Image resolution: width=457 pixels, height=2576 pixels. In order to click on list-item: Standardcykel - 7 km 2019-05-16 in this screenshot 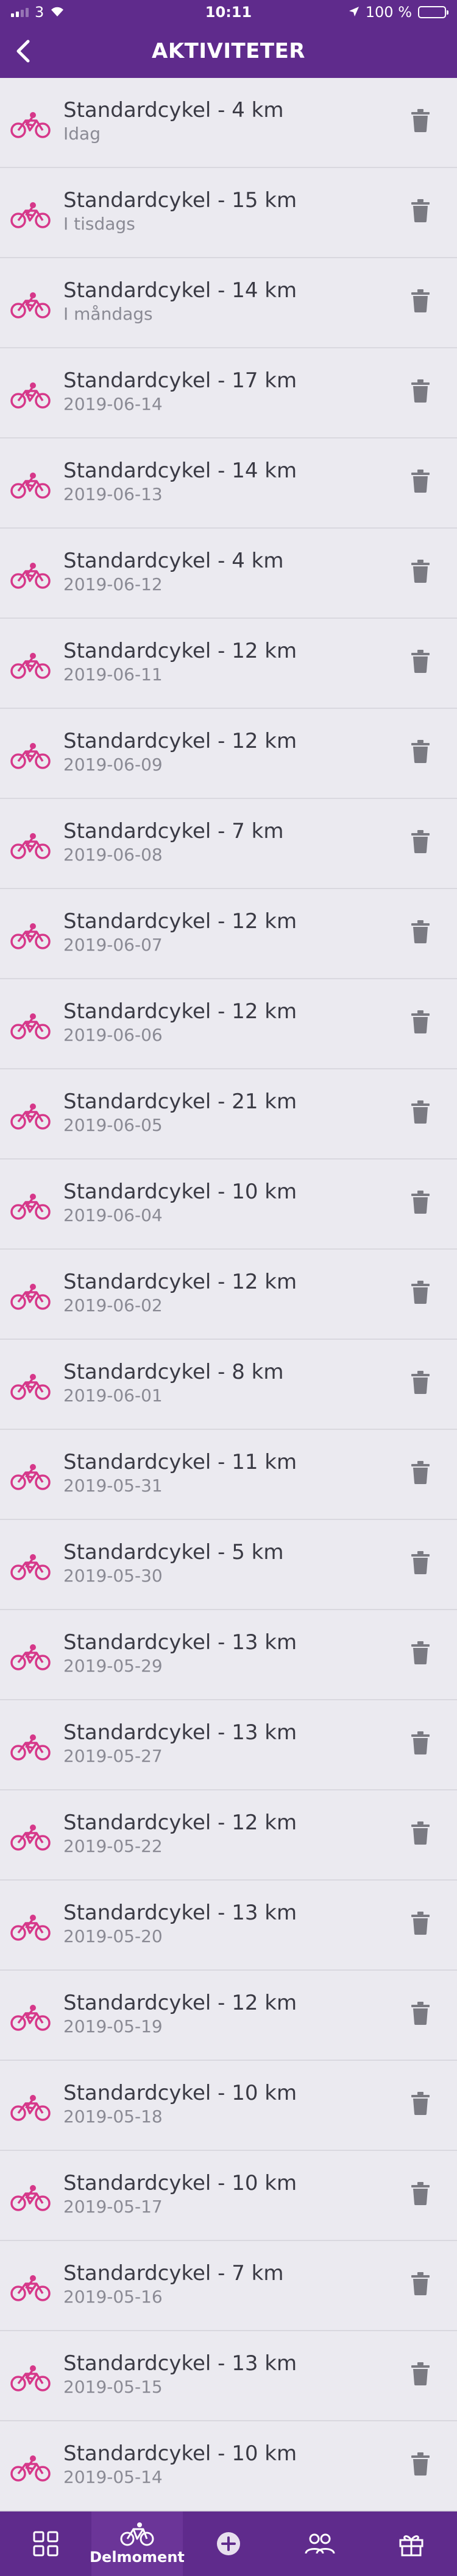, I will do `click(228, 2286)`.